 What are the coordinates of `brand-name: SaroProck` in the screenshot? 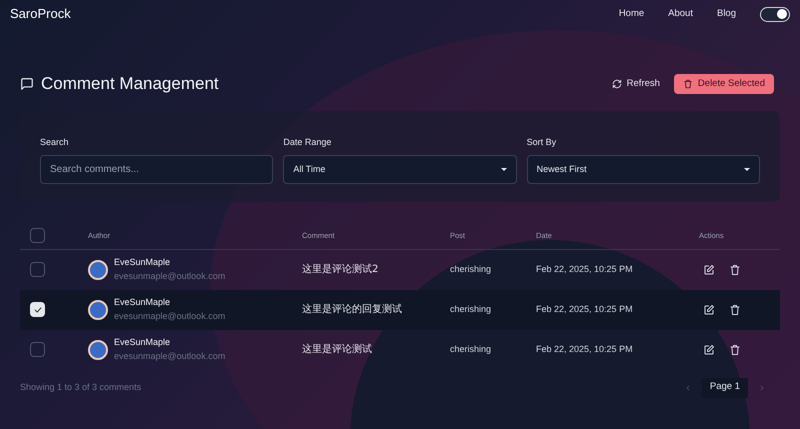 It's located at (40, 14).